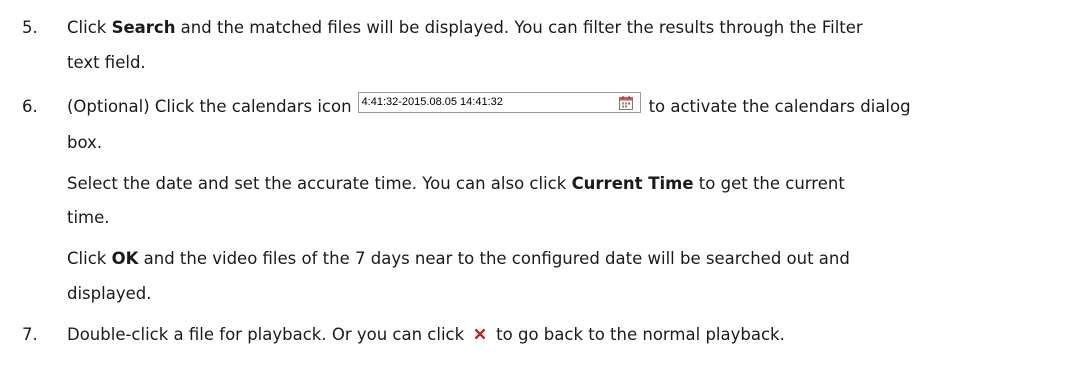  I want to click on calendar-icon, so click(626, 103).